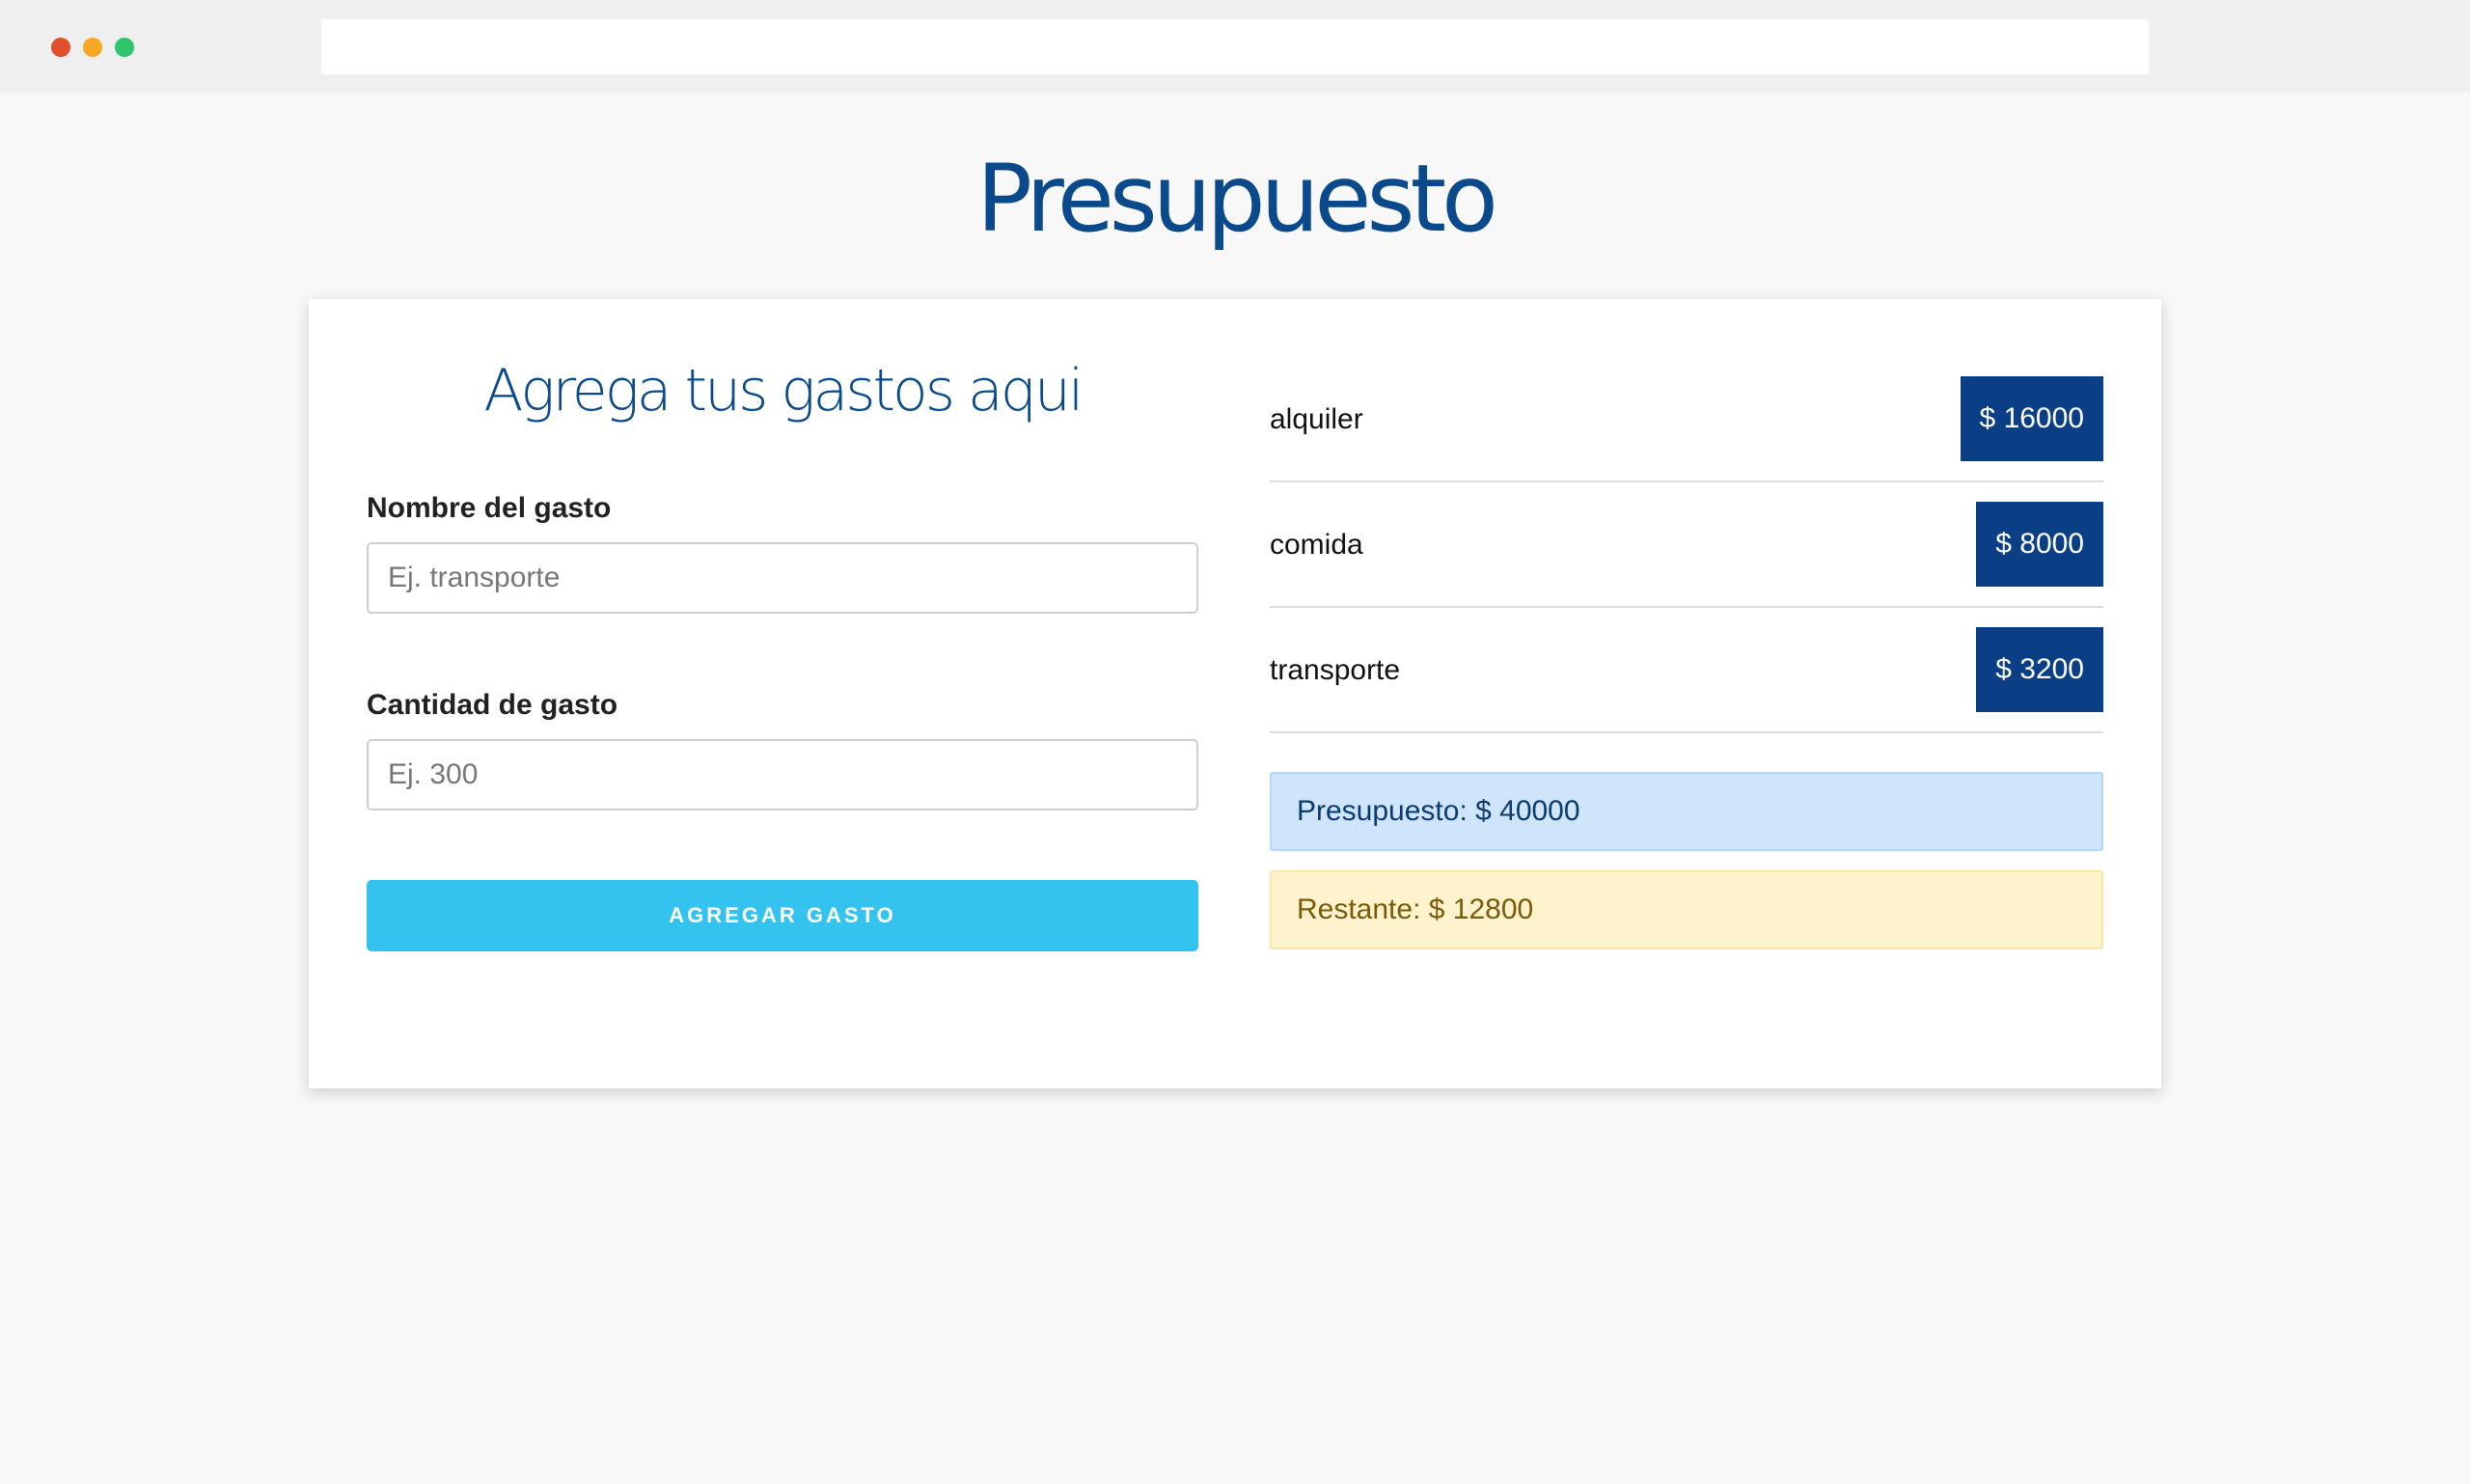 The image size is (2470, 1484). I want to click on address-bar, so click(1235, 46).